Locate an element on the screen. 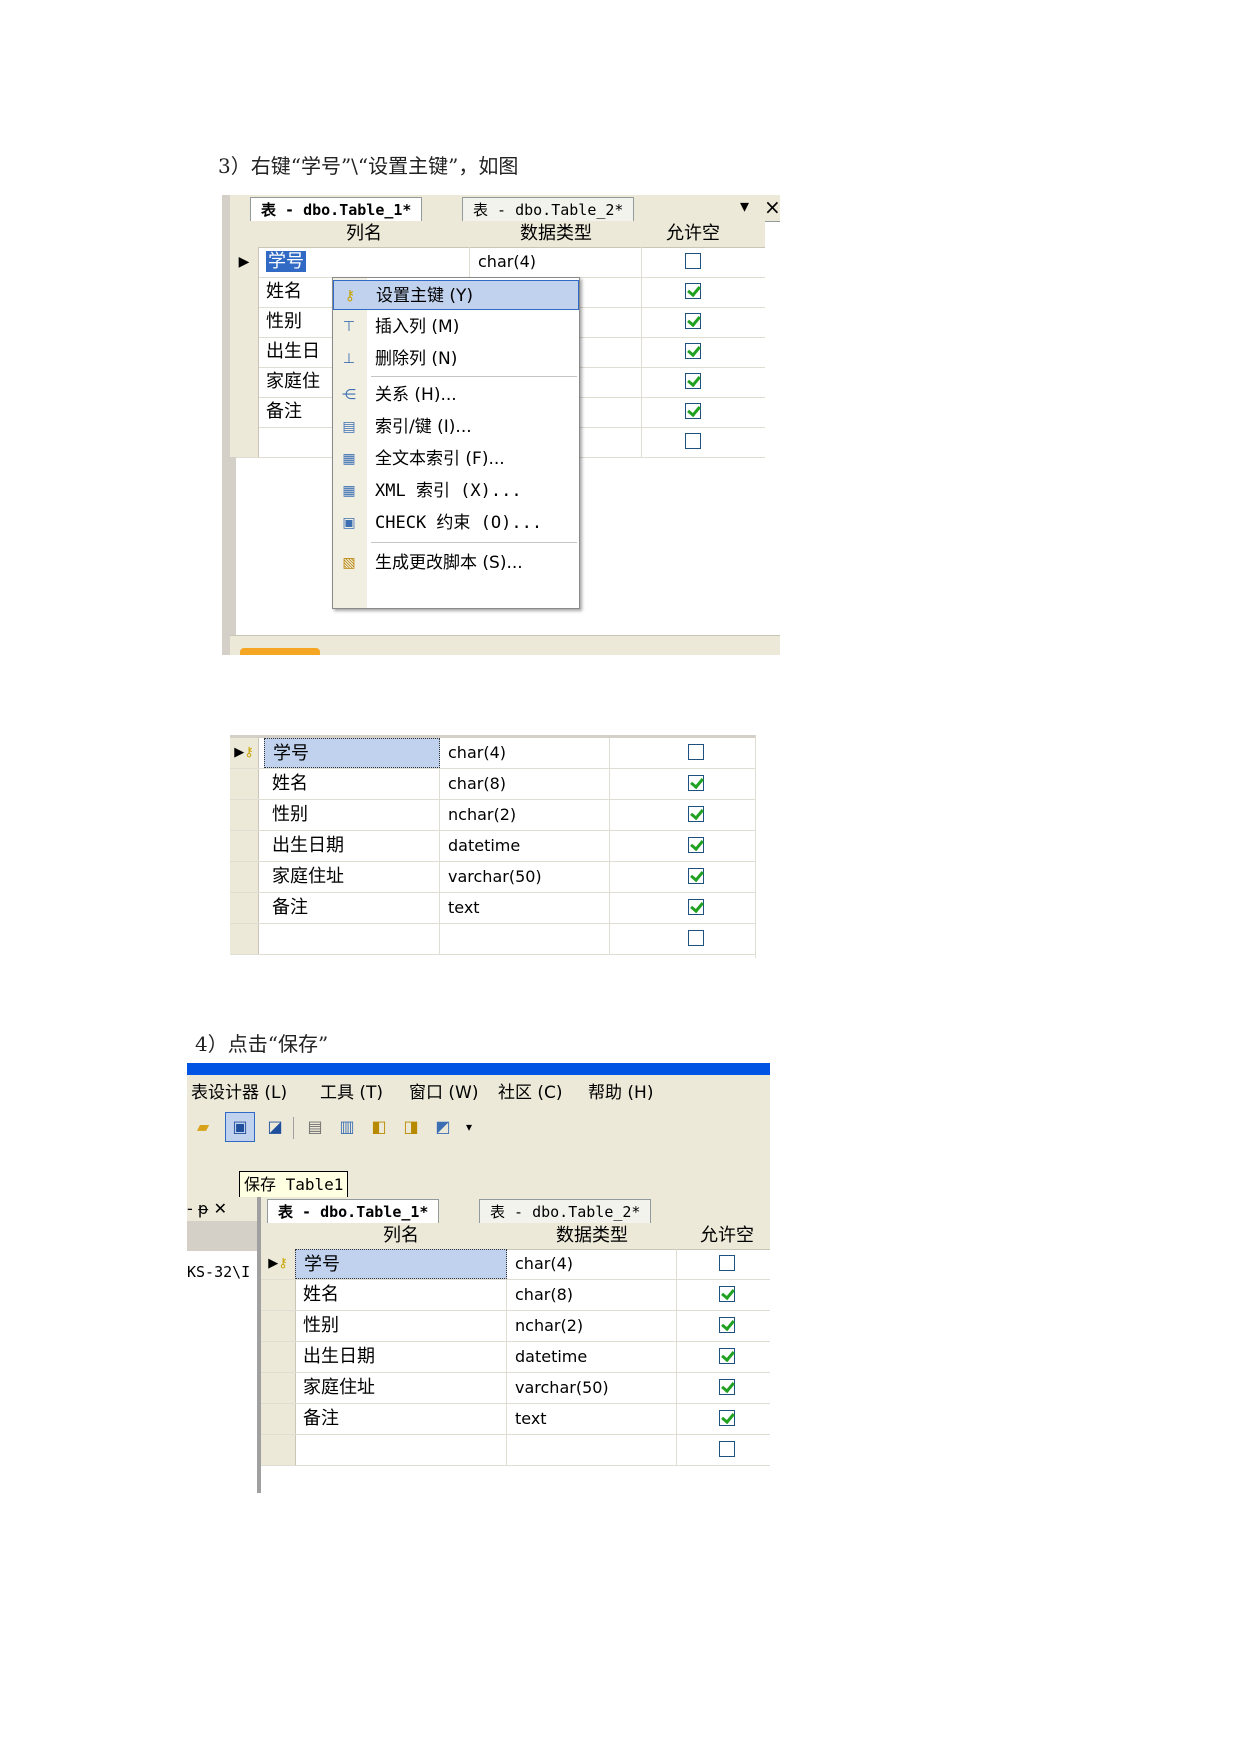 This screenshot has width=1241, height=1754. manage-icon: ◩ is located at coordinates (443, 1127).